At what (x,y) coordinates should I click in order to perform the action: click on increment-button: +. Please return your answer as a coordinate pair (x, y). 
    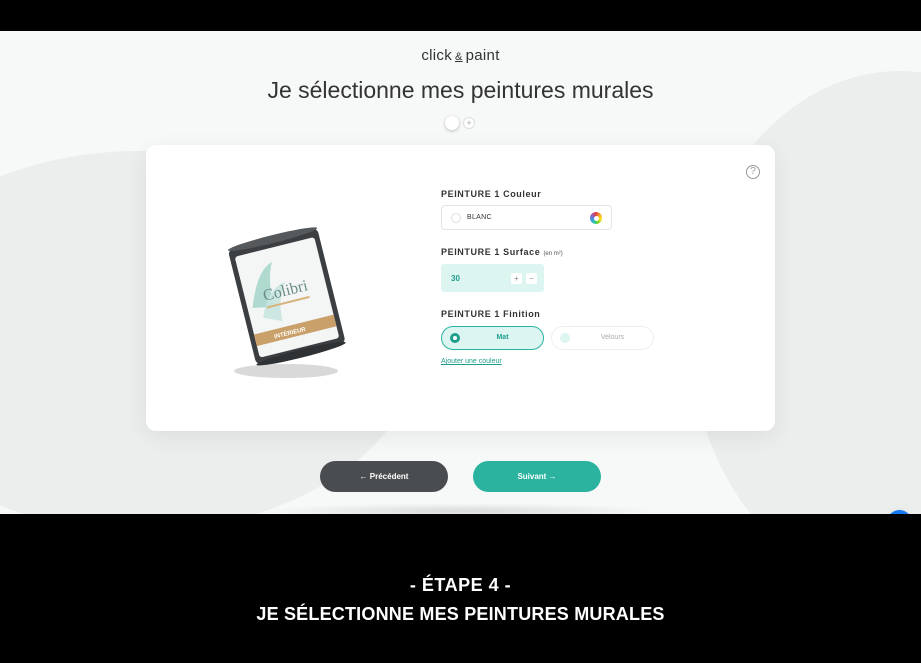
    Looking at the image, I should click on (516, 278).